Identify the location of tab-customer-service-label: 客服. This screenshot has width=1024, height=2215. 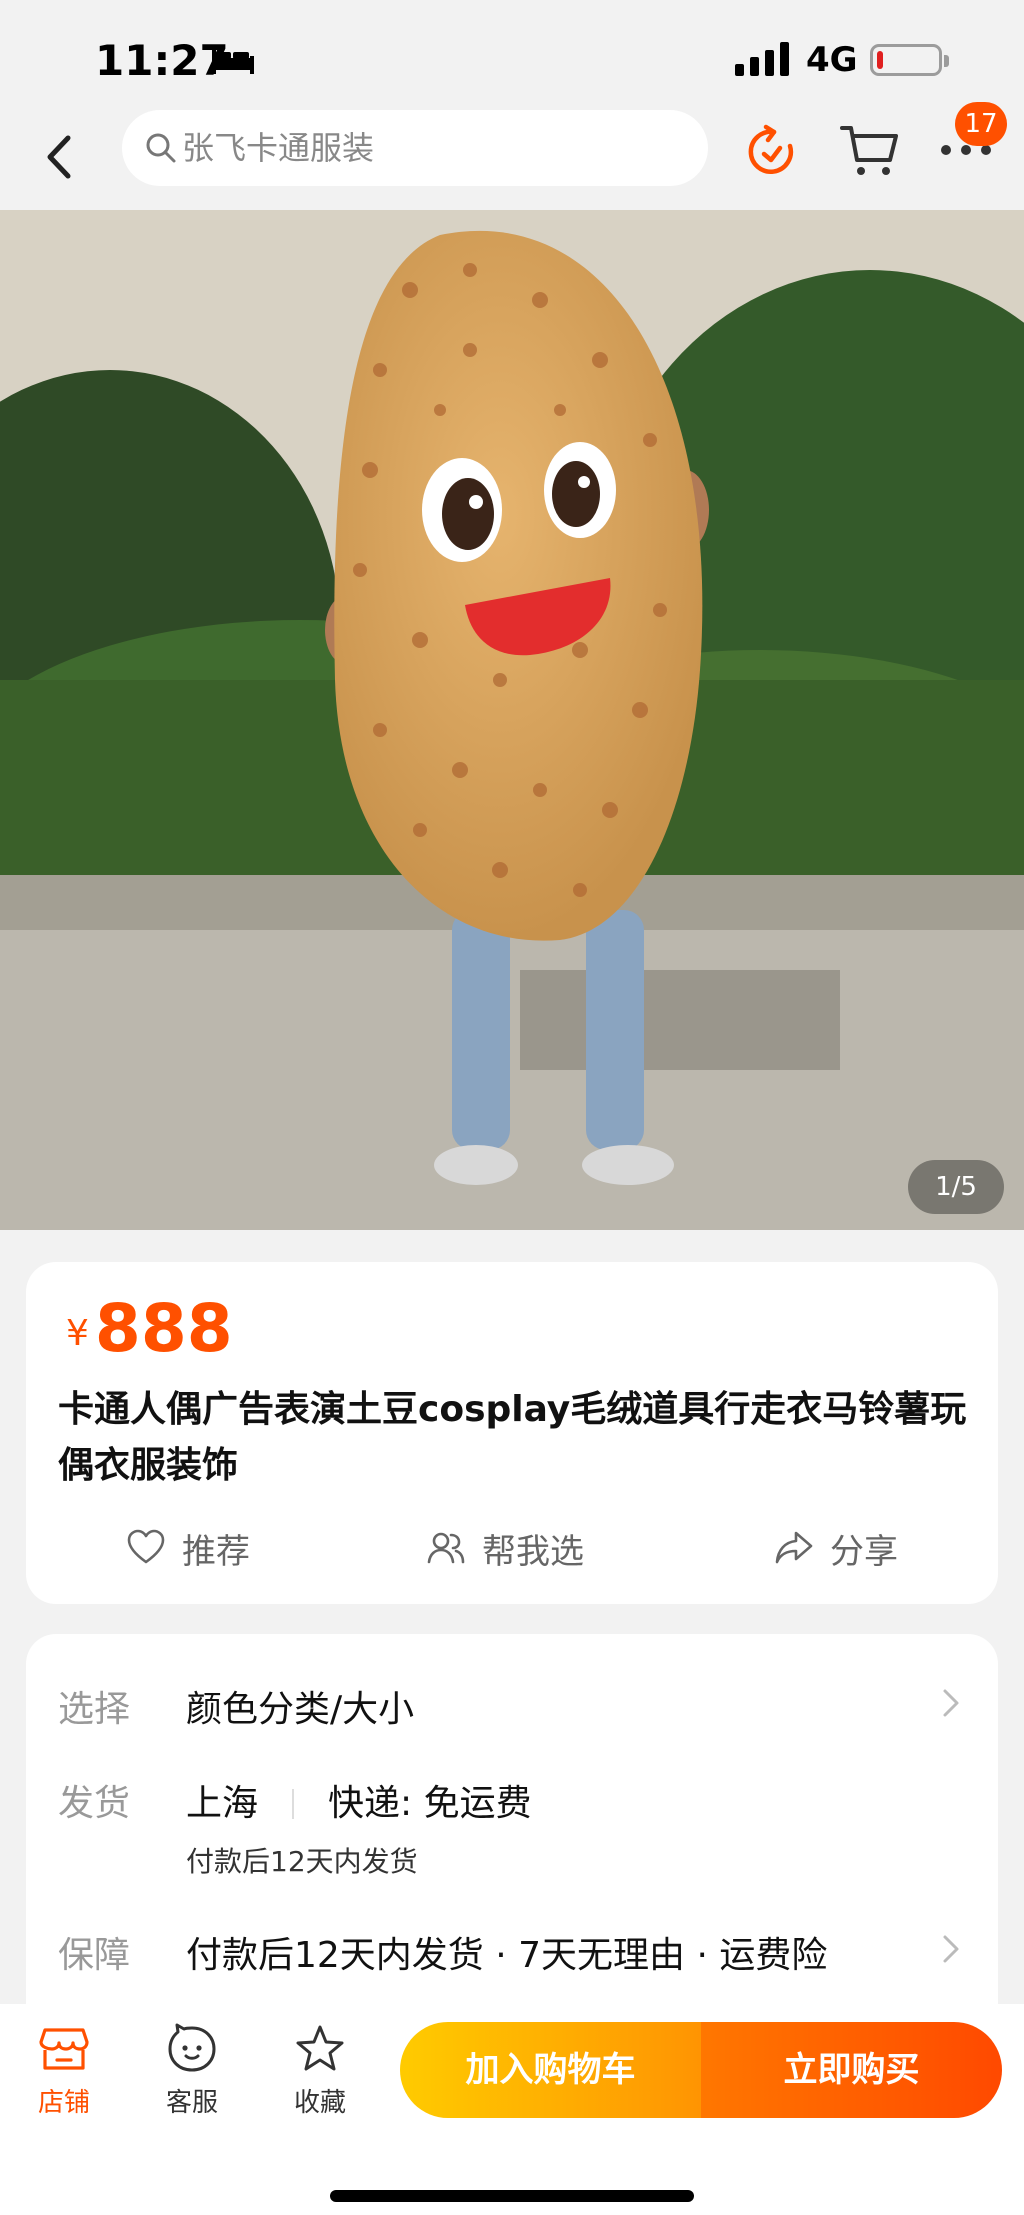
(191, 2103).